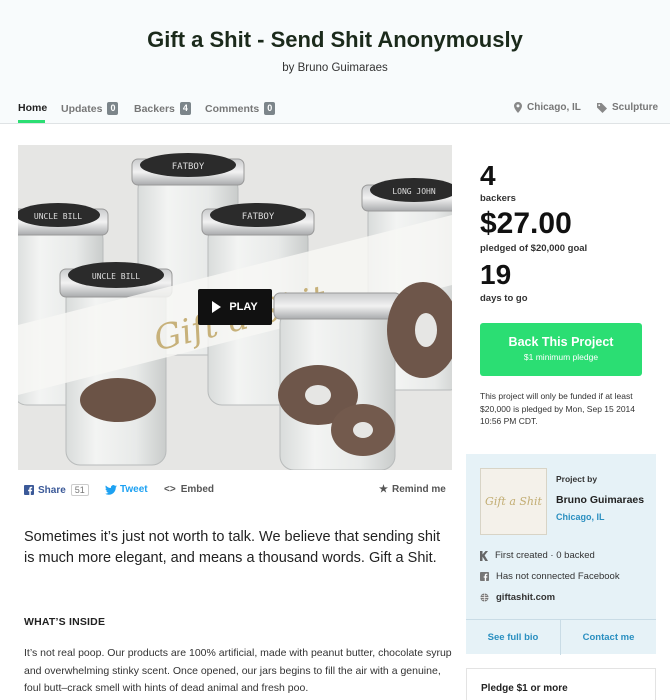 The image size is (670, 700). Describe the element at coordinates (558, 576) in the screenshot. I see `creator-facebook-label: Has not connected Facebook` at that location.